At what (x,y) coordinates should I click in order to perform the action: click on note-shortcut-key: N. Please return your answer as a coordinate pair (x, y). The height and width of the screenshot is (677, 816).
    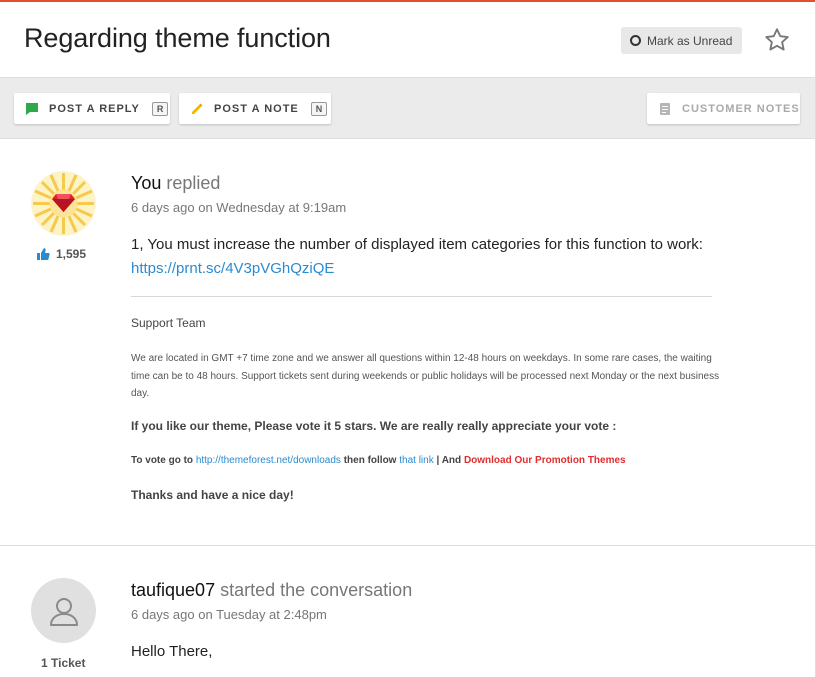
    Looking at the image, I should click on (319, 108).